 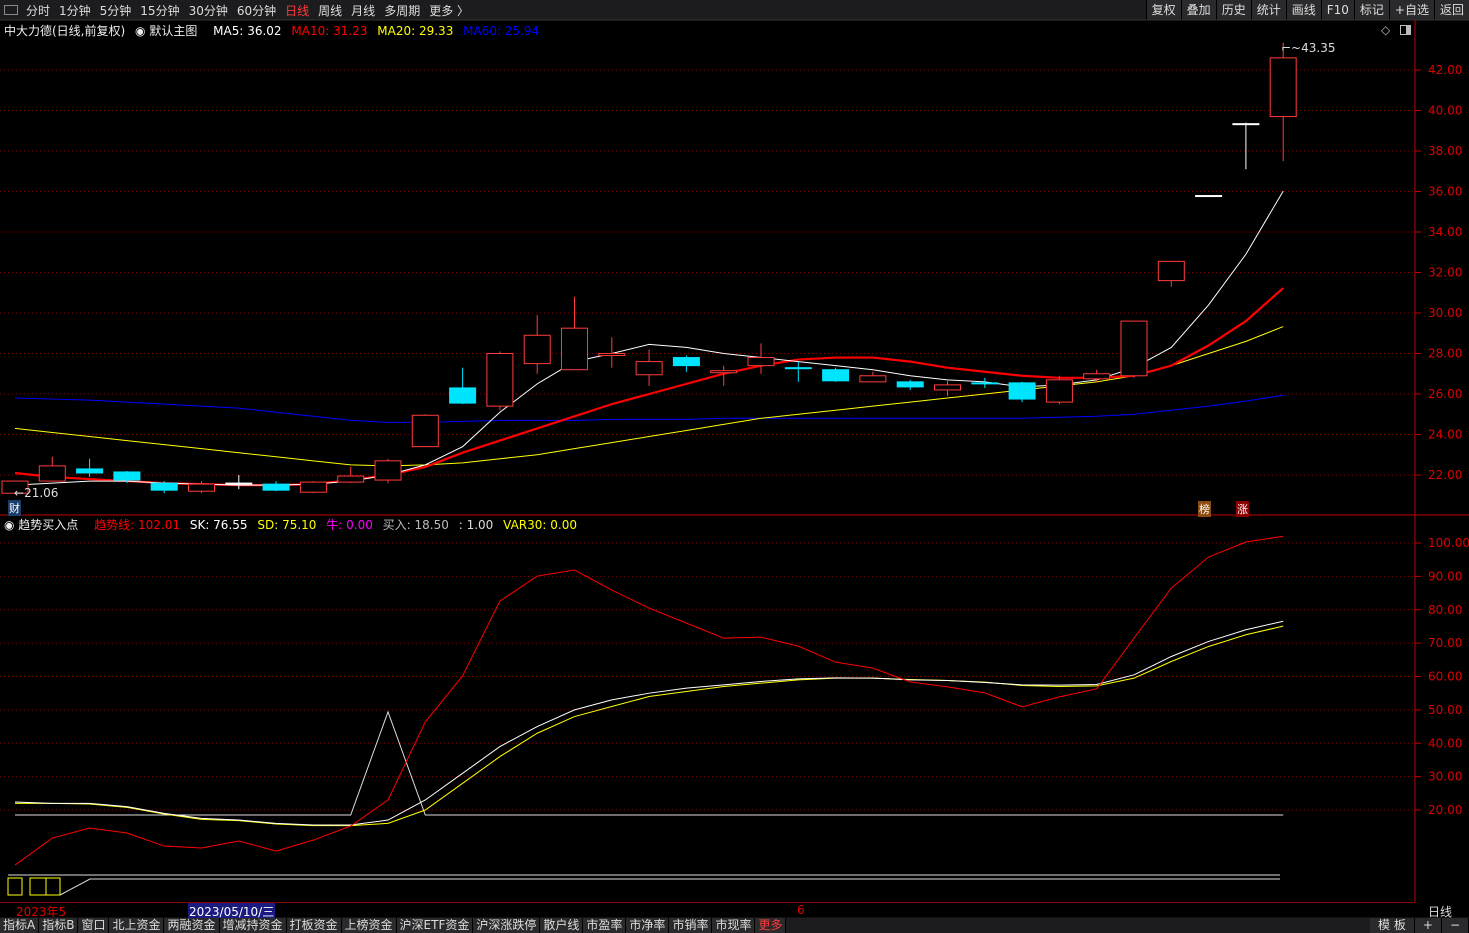 I want to click on ma60-line, so click(x=649, y=408).